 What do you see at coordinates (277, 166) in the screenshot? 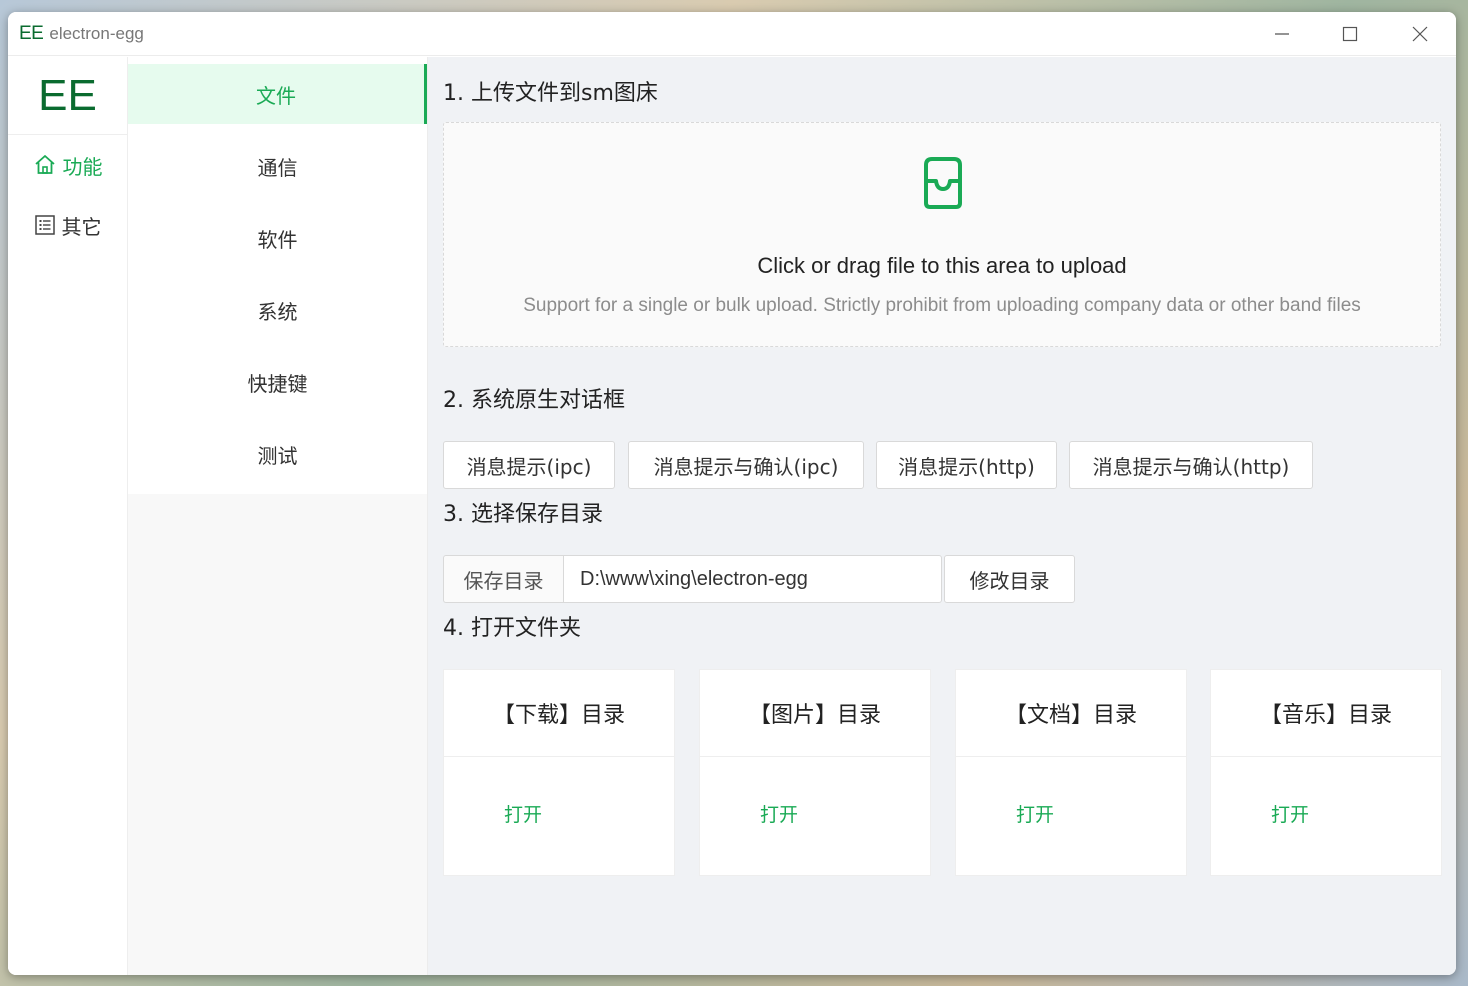
I see `submenu-item-communication: 通信` at bounding box center [277, 166].